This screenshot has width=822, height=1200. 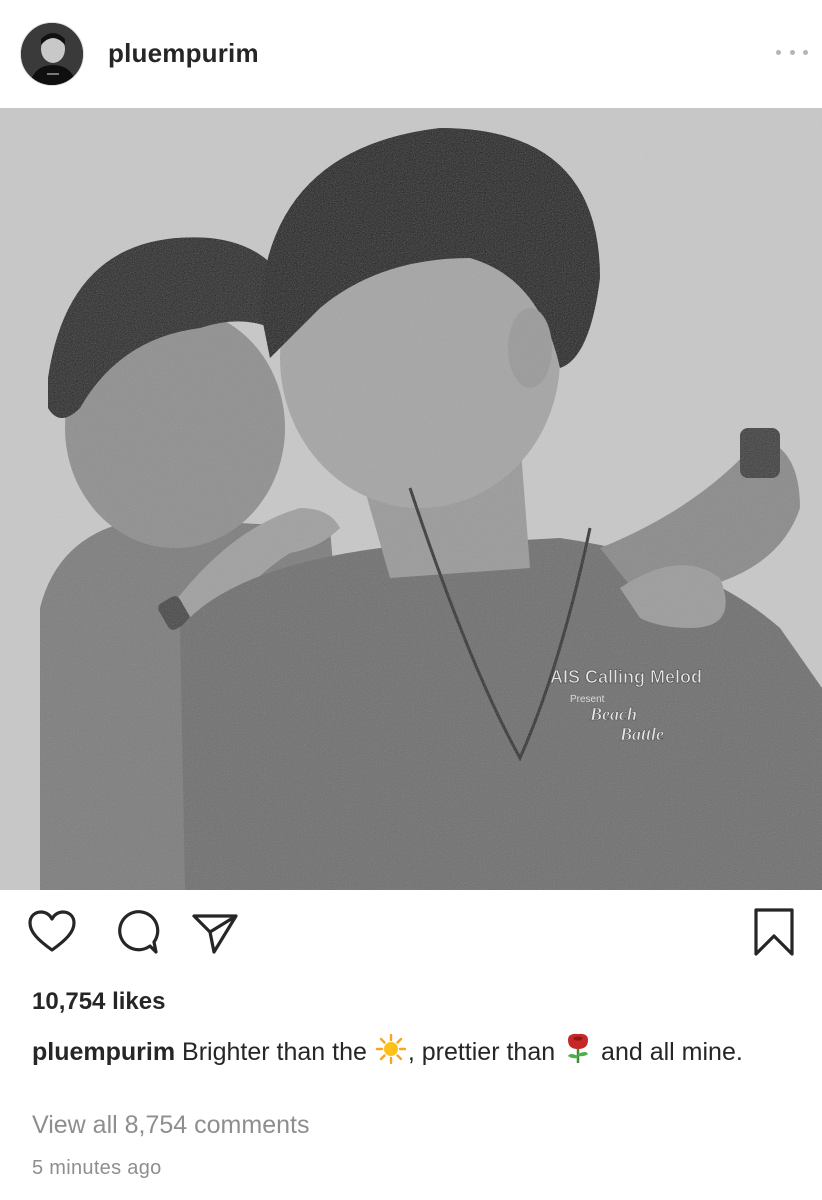 What do you see at coordinates (52, 932) in the screenshot?
I see `heart-icon` at bounding box center [52, 932].